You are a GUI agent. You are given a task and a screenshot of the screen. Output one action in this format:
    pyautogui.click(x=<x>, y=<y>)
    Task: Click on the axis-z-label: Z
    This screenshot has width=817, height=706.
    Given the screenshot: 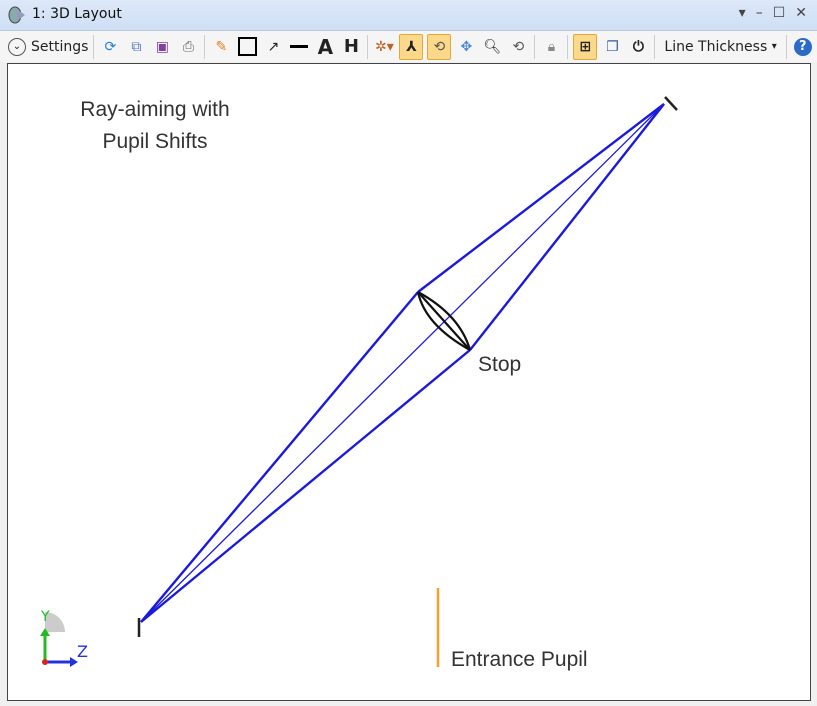 What is the action you would take?
    pyautogui.click(x=82, y=651)
    